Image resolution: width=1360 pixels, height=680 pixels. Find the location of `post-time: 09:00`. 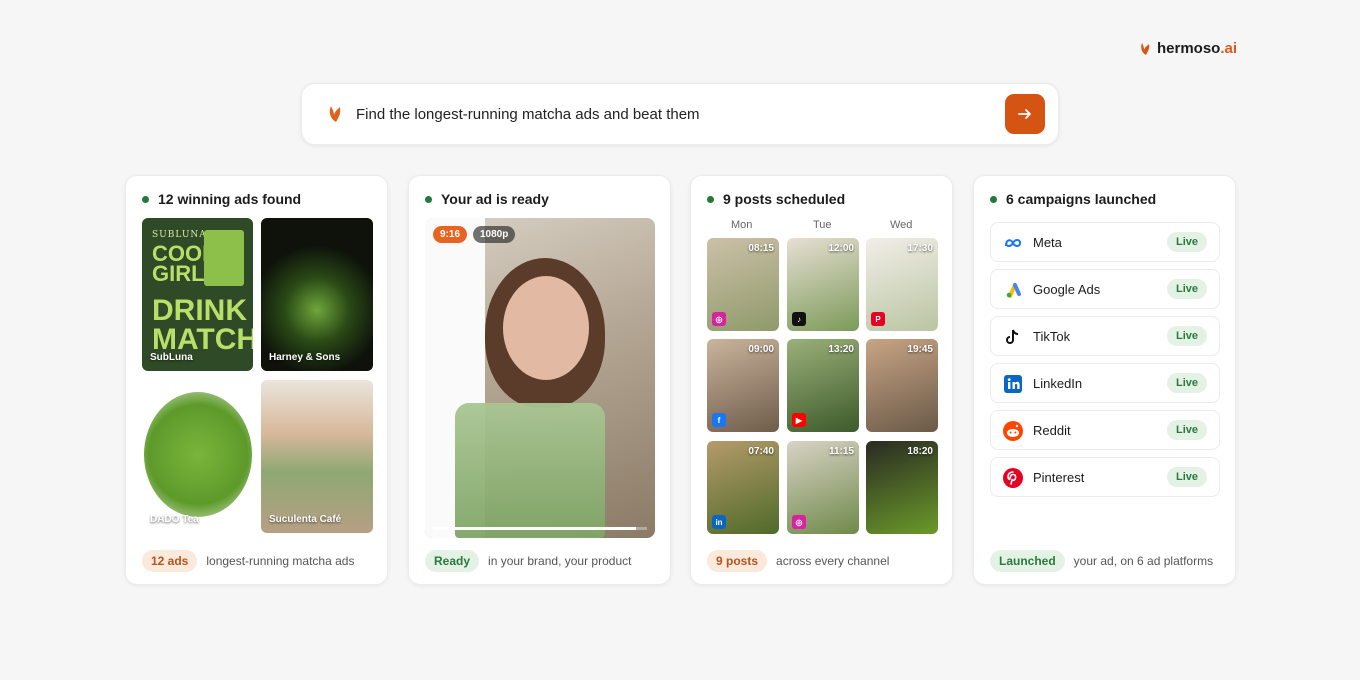

post-time: 09:00 is located at coordinates (761, 349).